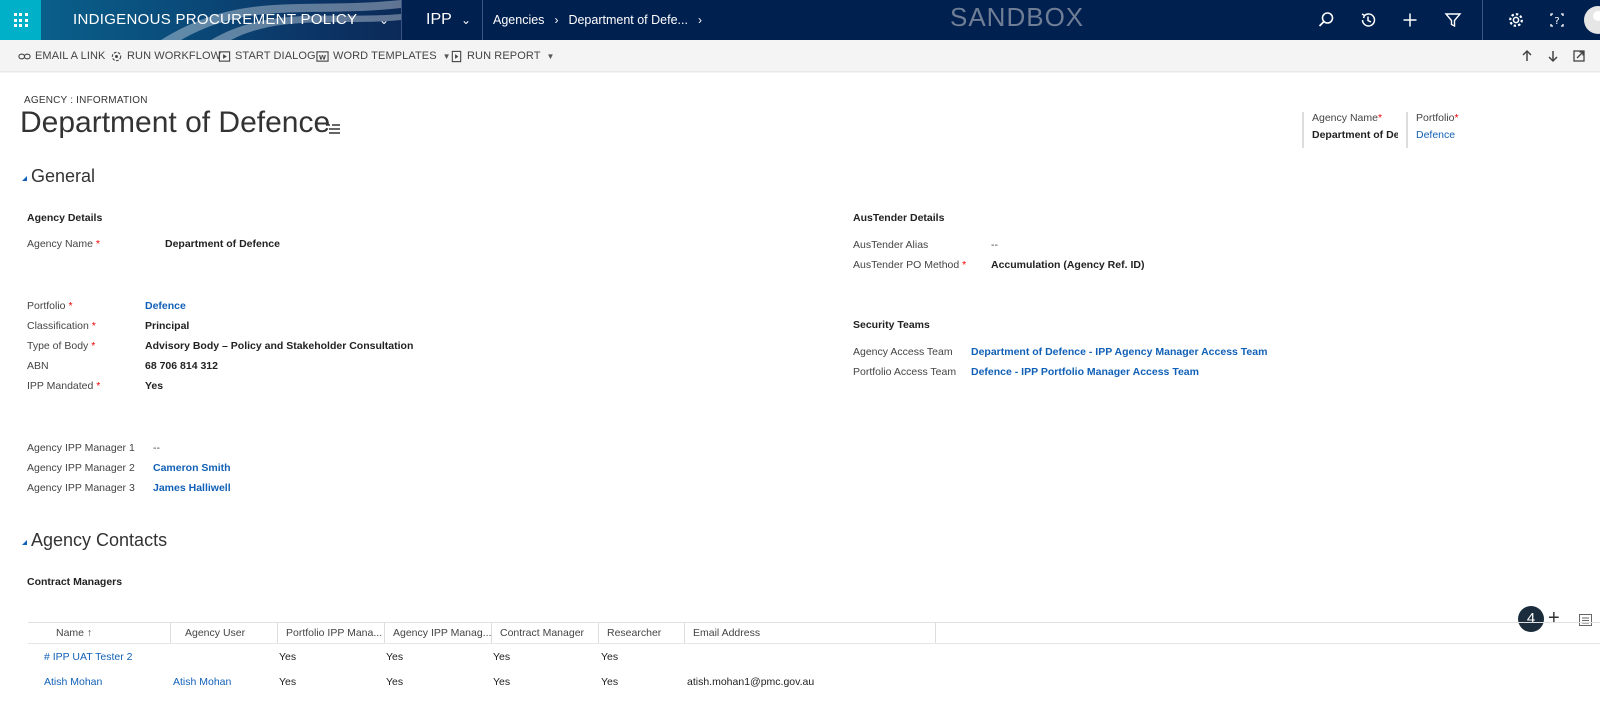 The image size is (1600, 712). I want to click on header-agency-name: Agency Name* Department of Defence, so click(1350, 130).